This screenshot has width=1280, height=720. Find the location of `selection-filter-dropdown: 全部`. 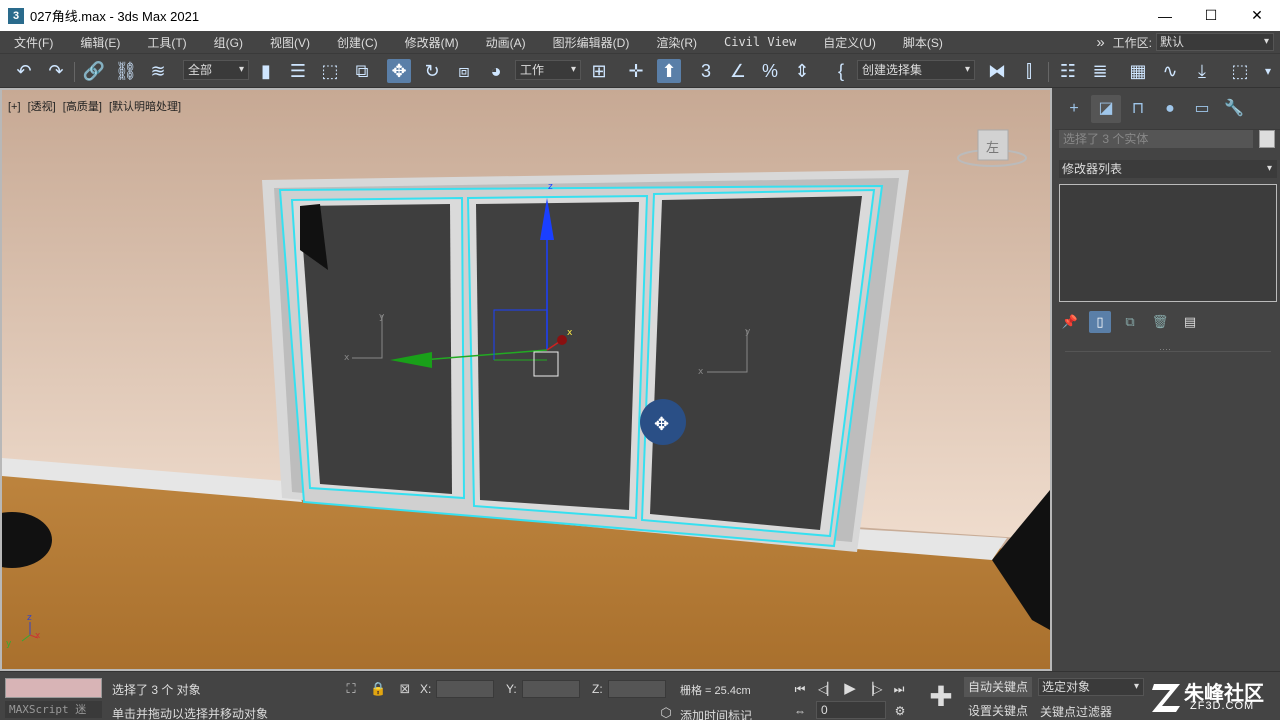

selection-filter-dropdown: 全部 is located at coordinates (216, 70).